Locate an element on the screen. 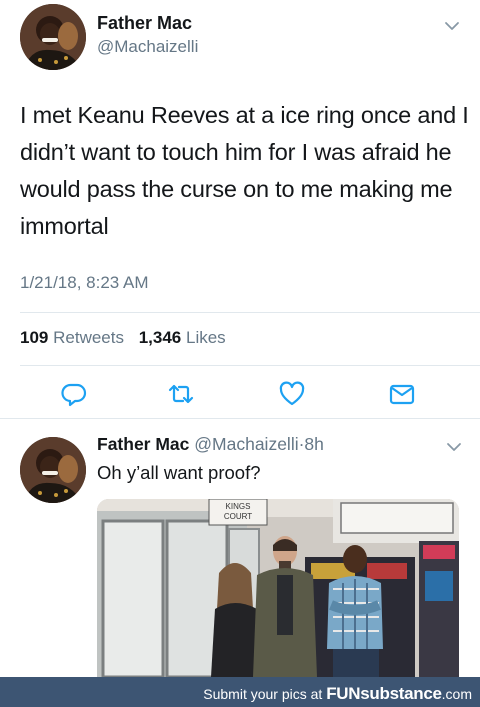 The width and height of the screenshot is (480, 707). retweet-button is located at coordinates (181, 394).